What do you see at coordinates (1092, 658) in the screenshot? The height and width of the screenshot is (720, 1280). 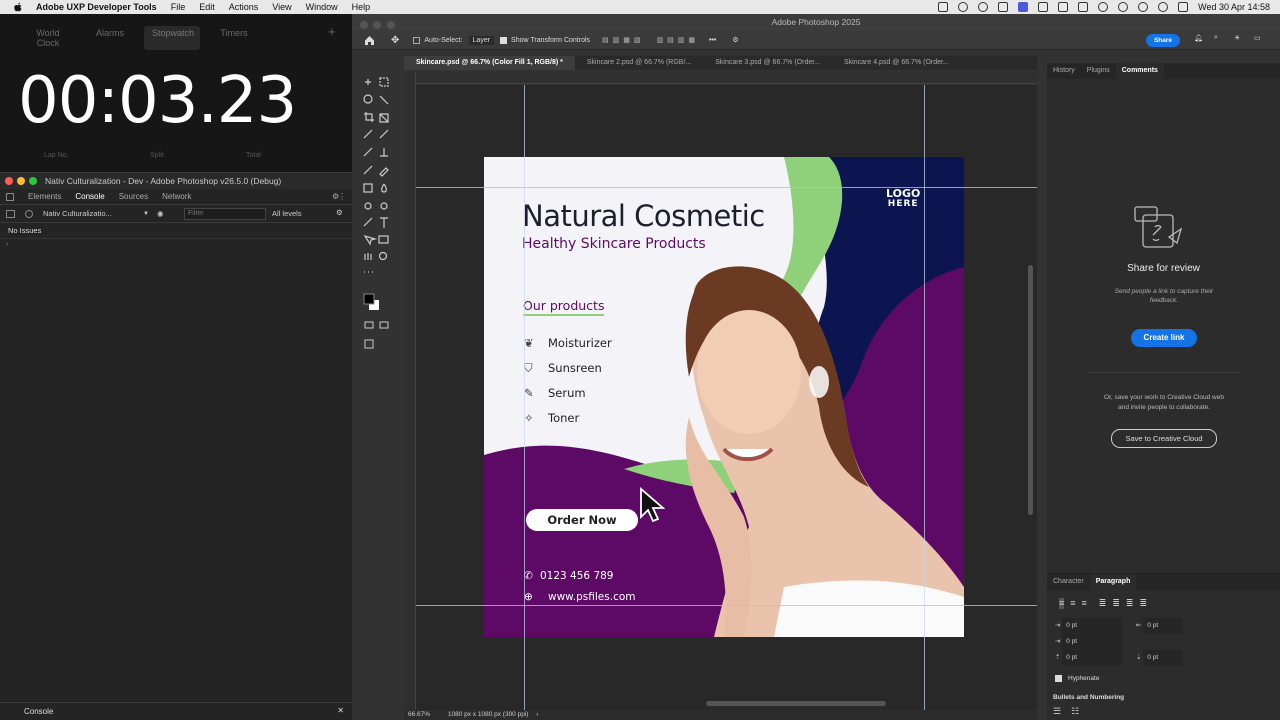 I see `space-before-input: 0 pt` at bounding box center [1092, 658].